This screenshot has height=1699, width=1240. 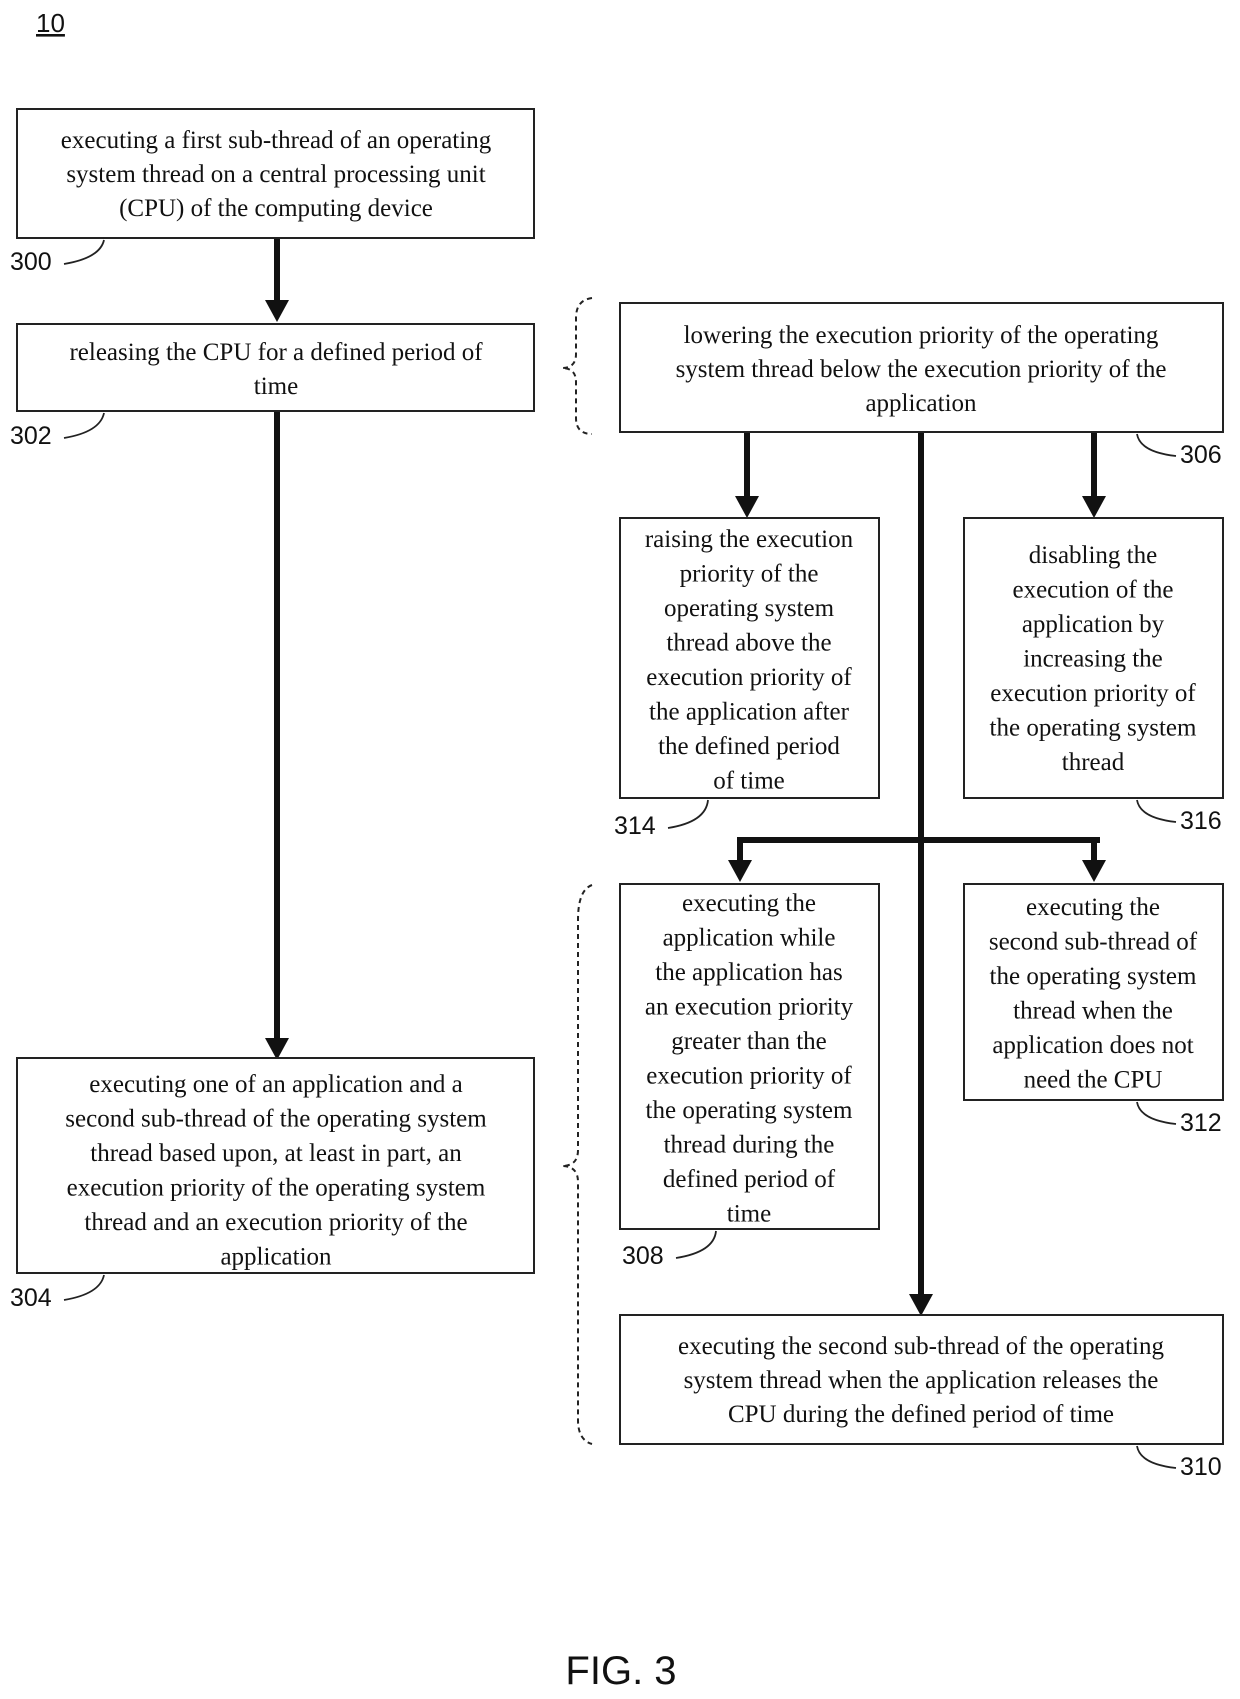 What do you see at coordinates (31, 1298) in the screenshot?
I see `ref-numeral: 304` at bounding box center [31, 1298].